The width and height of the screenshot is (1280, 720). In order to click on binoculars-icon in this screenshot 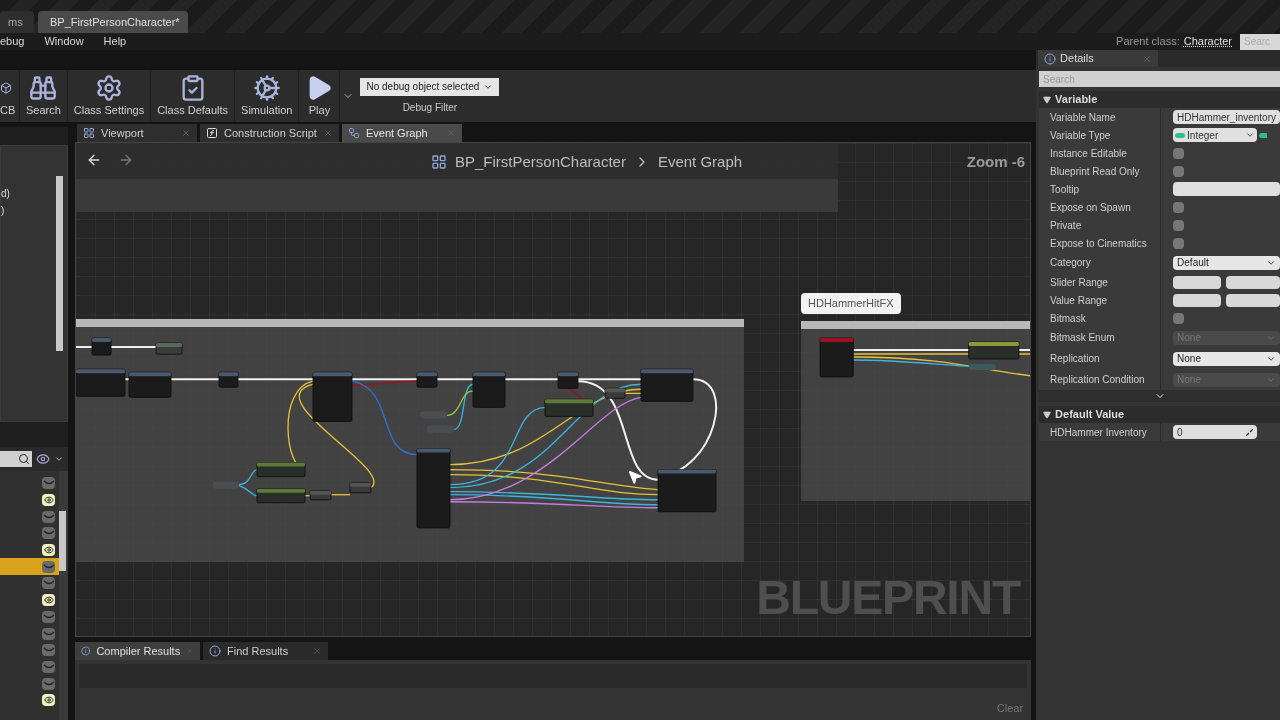, I will do `click(43, 87)`.